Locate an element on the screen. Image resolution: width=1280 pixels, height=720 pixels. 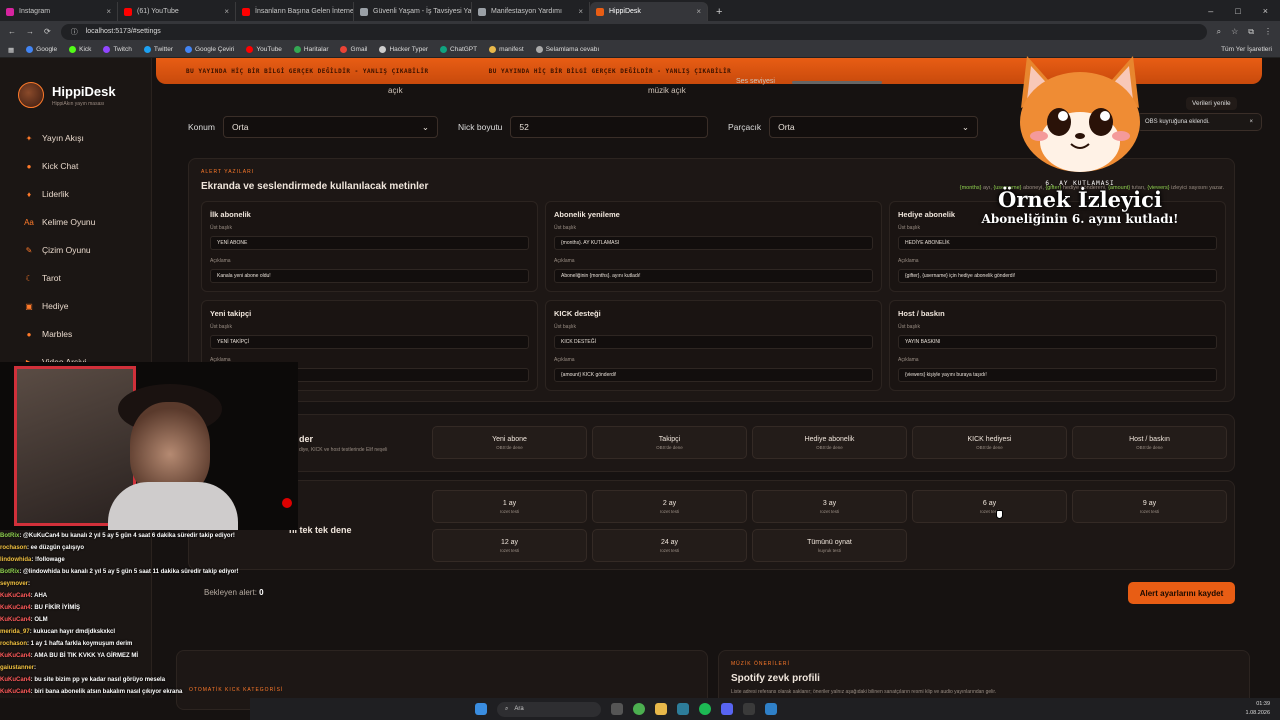
chrome-icon is located at coordinates (639, 709).